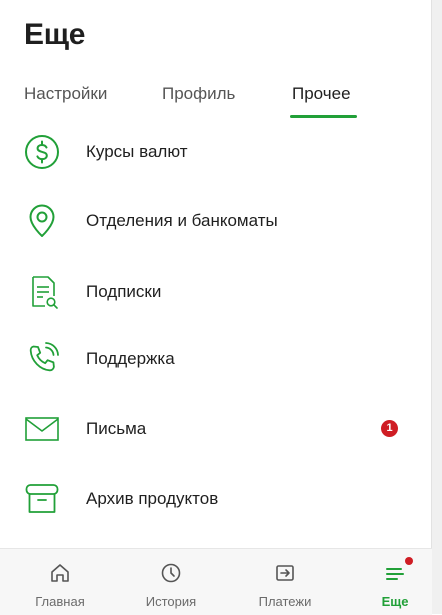 The width and height of the screenshot is (442, 615). Describe the element at coordinates (395, 574) in the screenshot. I see `menu-lines-icon` at that location.